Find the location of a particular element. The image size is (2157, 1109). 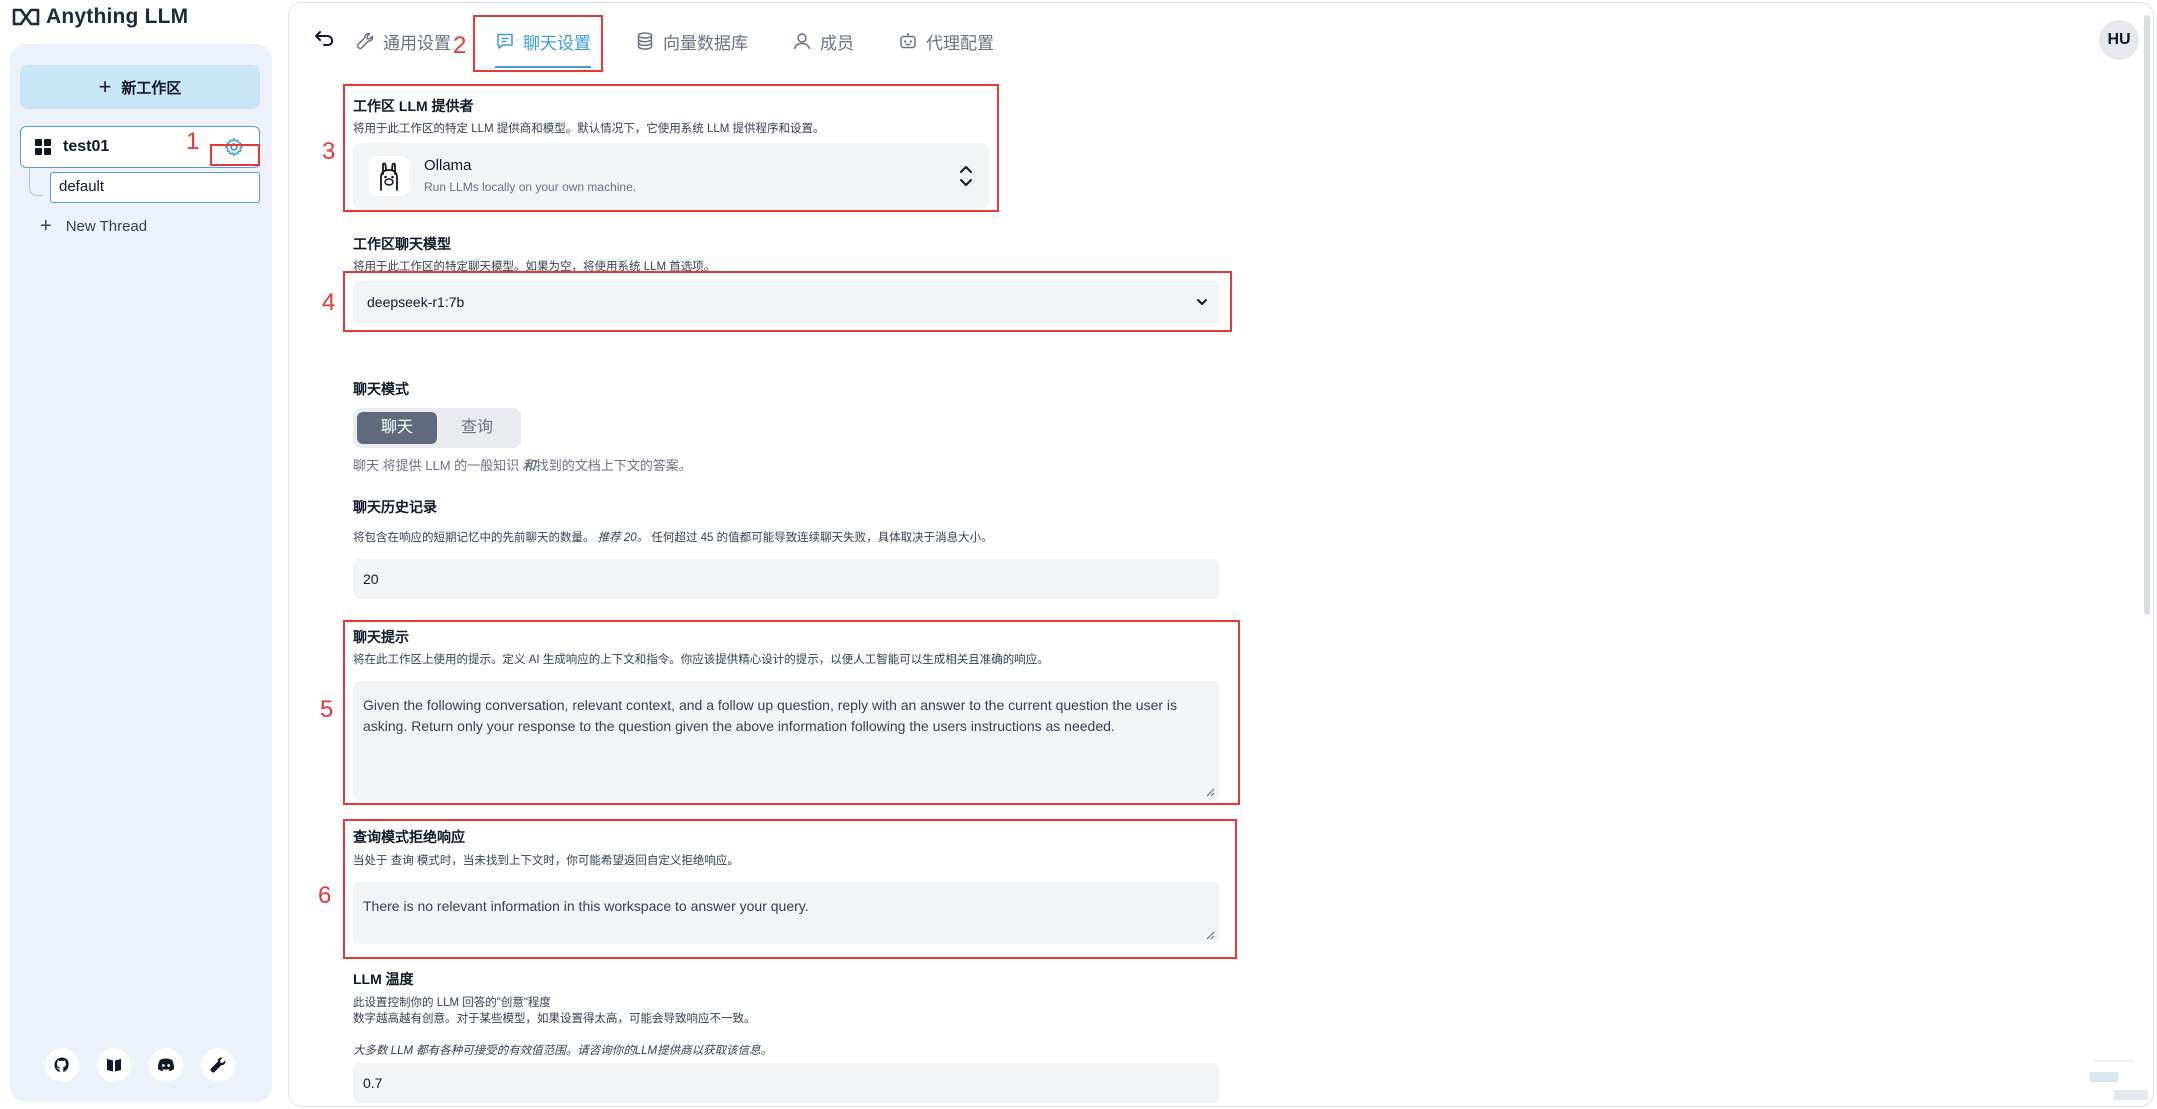

sidebar: + 新工作区 test01 default + New Thread is located at coordinates (141, 573).